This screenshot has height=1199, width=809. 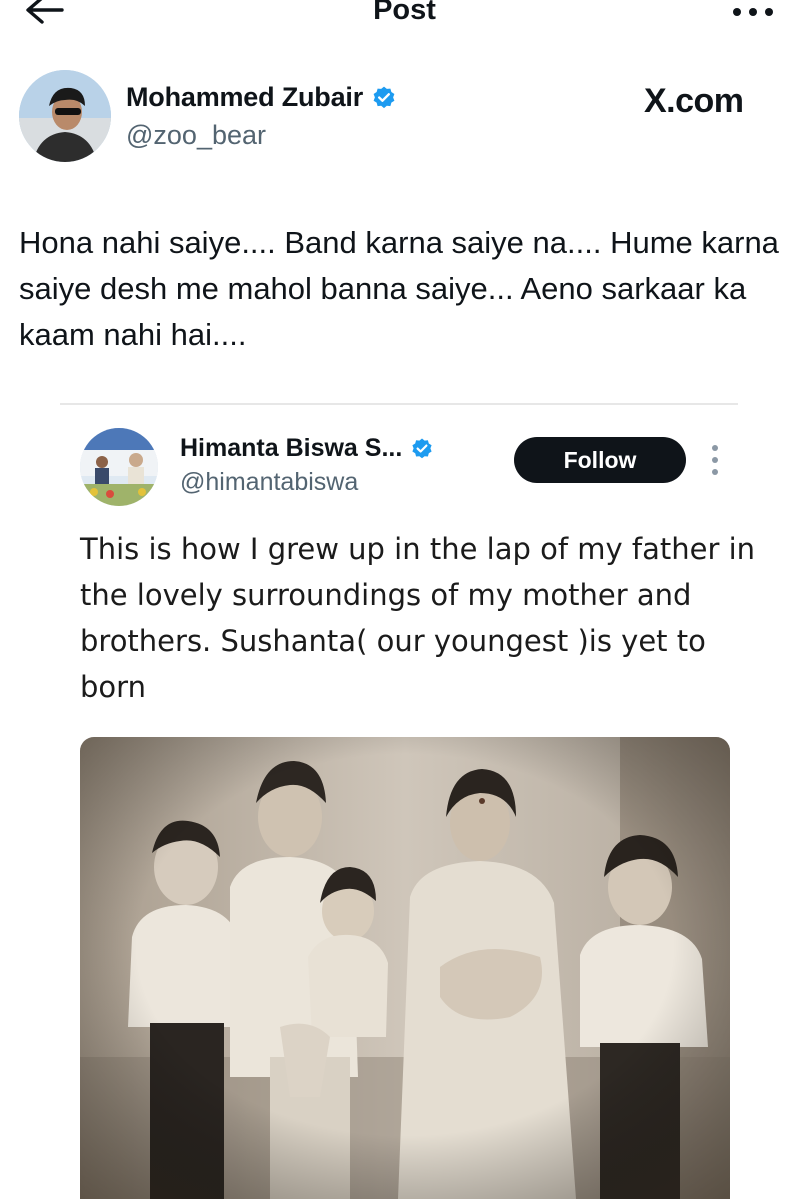 I want to click on author-handle: @zoo_bear, so click(x=196, y=135).